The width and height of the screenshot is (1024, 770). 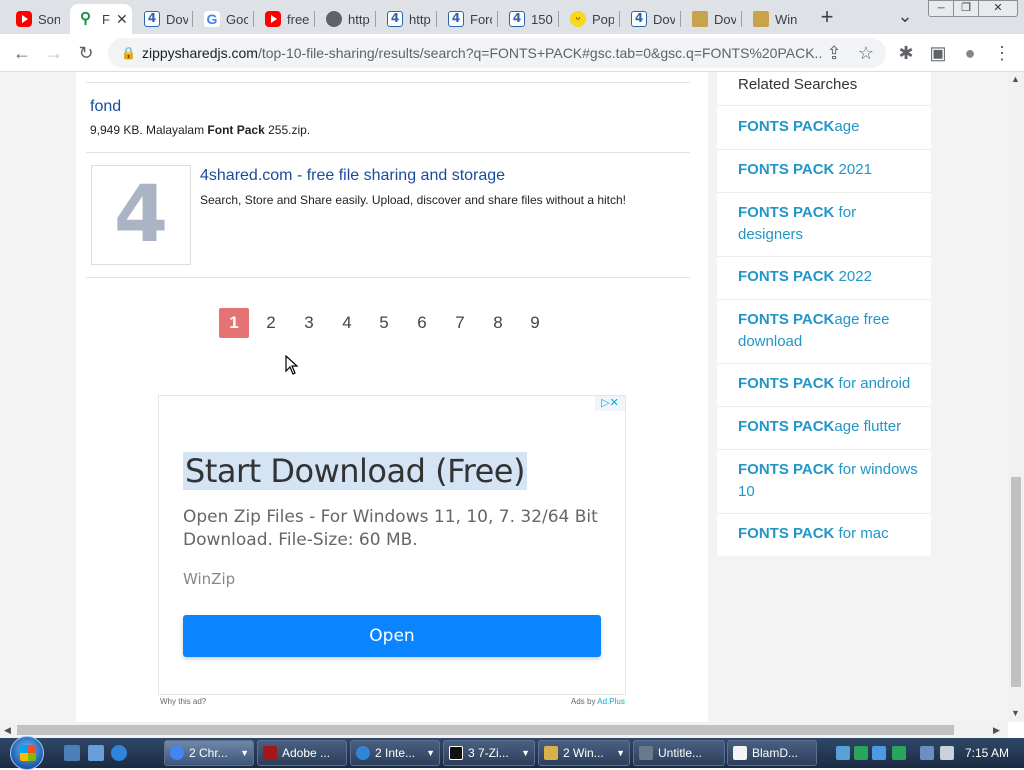 What do you see at coordinates (86, 53) in the screenshot?
I see `reload-button: ↻` at bounding box center [86, 53].